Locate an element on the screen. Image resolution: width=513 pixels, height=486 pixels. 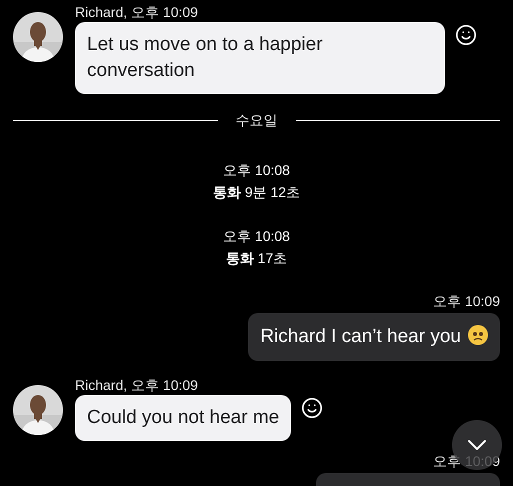
date-divider-label: 수요일 is located at coordinates (256, 120).